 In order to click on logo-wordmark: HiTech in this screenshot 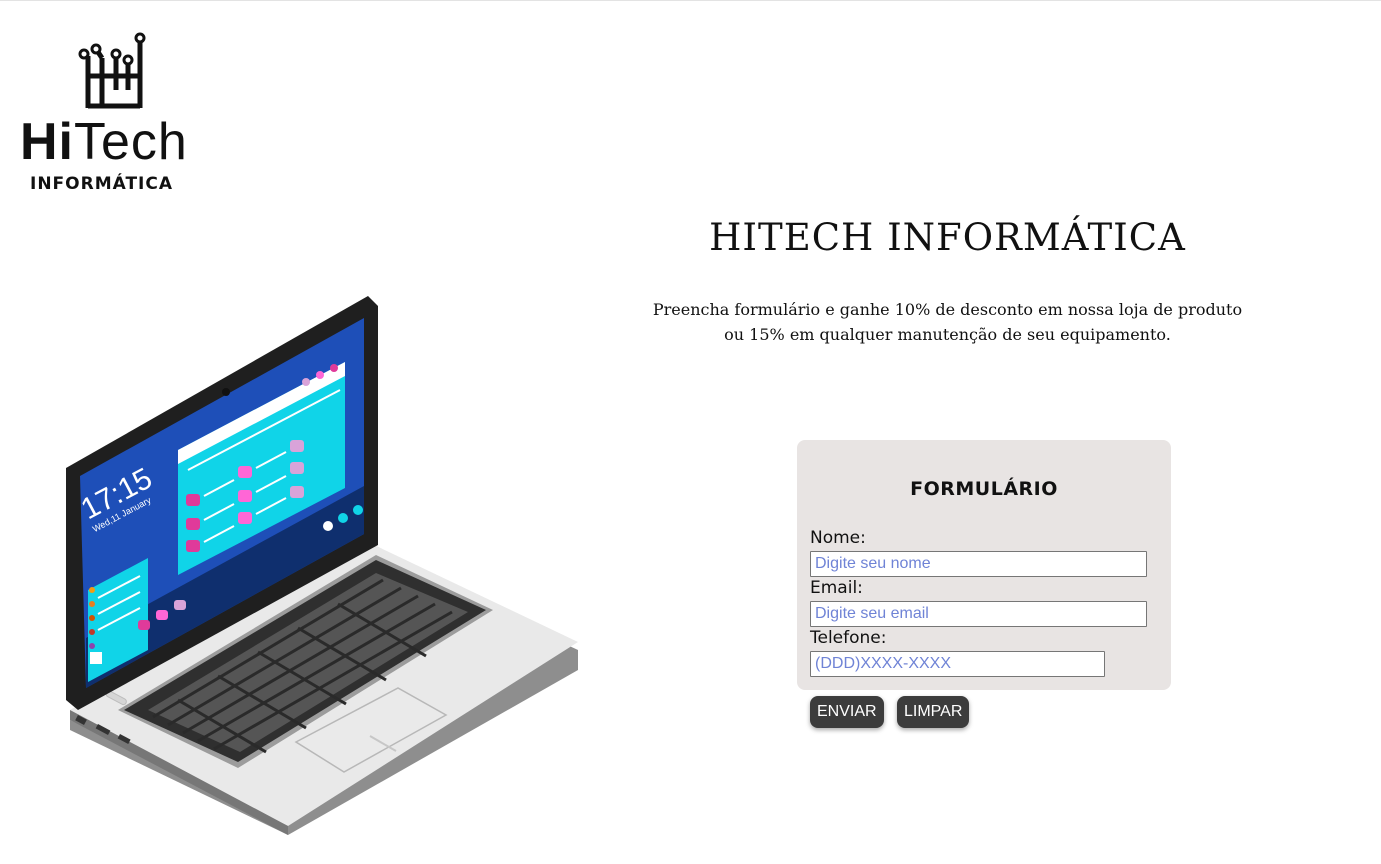, I will do `click(104, 142)`.